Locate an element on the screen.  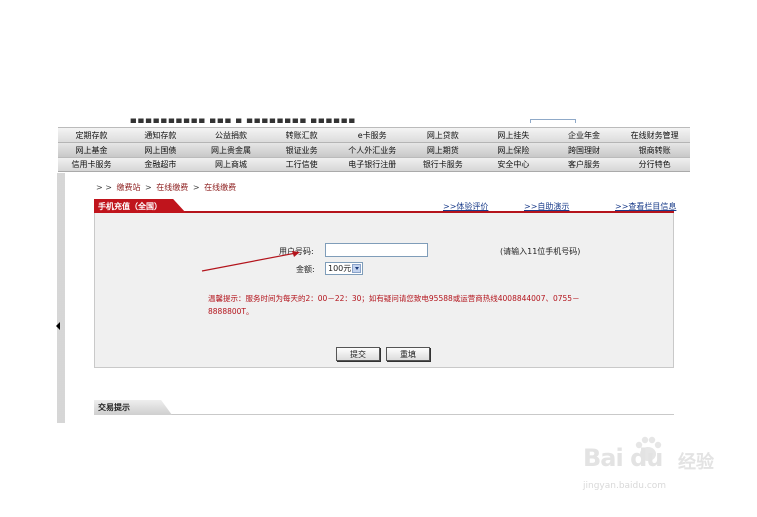
nav-item-bank-merchant: 银商转账 is located at coordinates (654, 150).